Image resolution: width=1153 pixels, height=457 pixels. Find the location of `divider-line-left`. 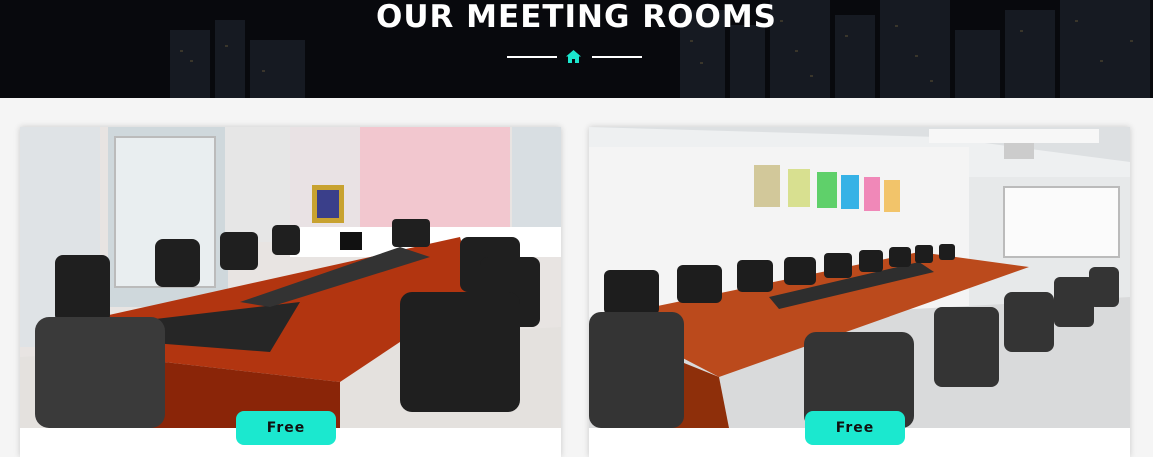

divider-line-left is located at coordinates (532, 57).